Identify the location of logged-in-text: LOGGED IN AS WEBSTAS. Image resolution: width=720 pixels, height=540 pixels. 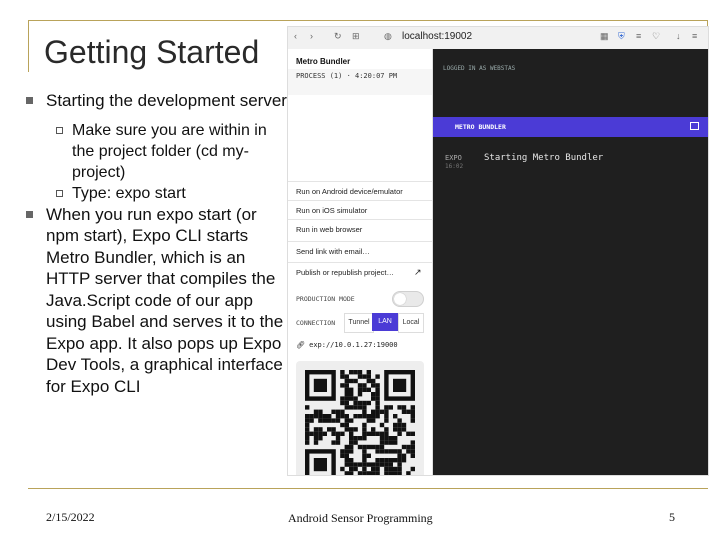
(479, 68).